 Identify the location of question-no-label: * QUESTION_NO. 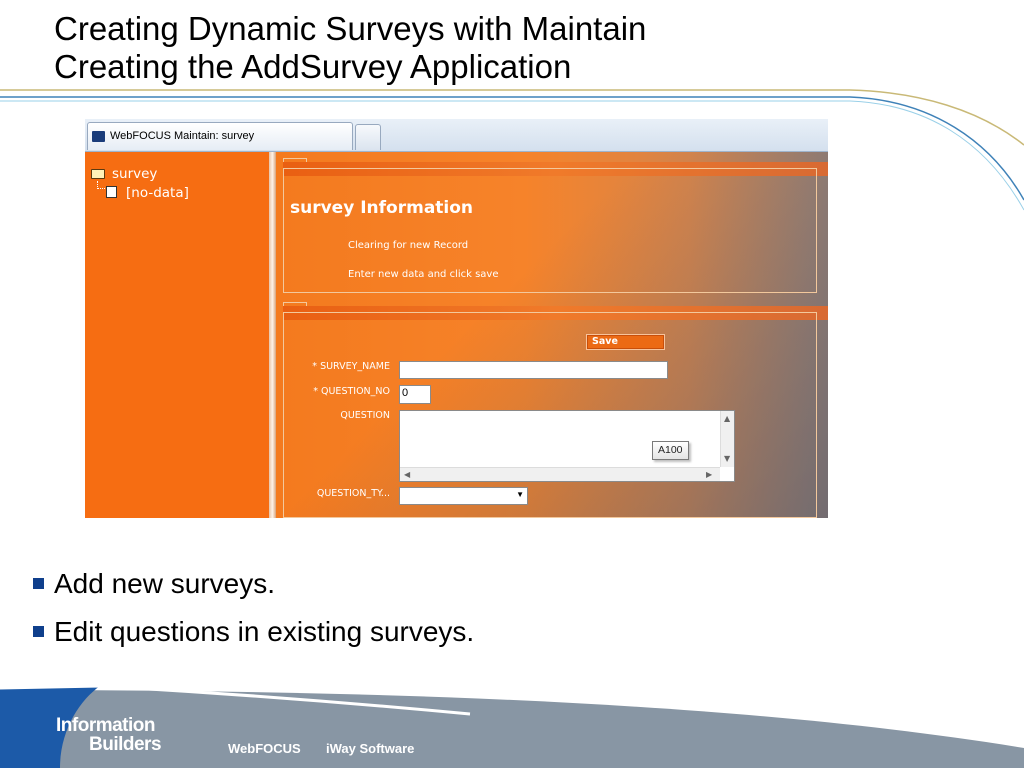
(351, 391).